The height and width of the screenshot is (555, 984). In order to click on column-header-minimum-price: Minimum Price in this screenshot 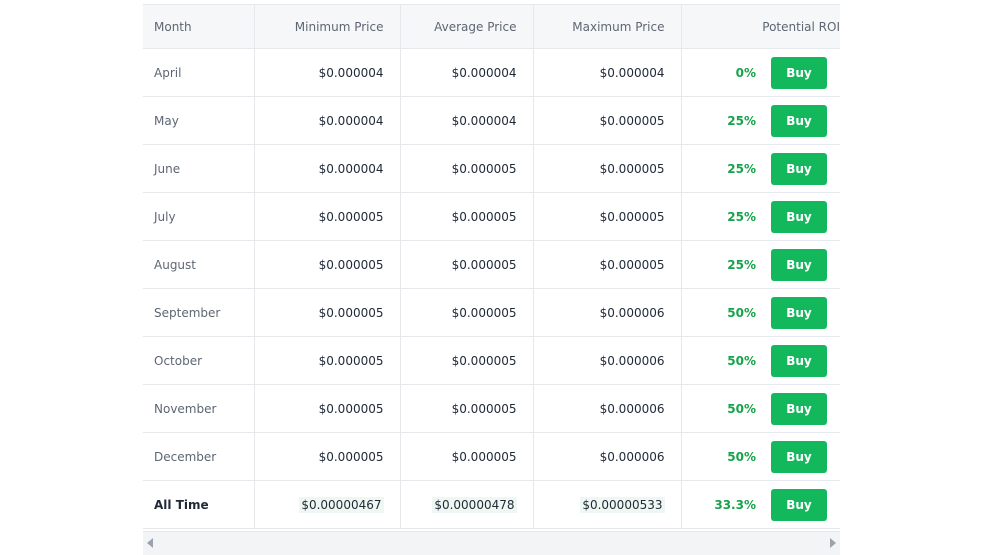, I will do `click(327, 26)`.